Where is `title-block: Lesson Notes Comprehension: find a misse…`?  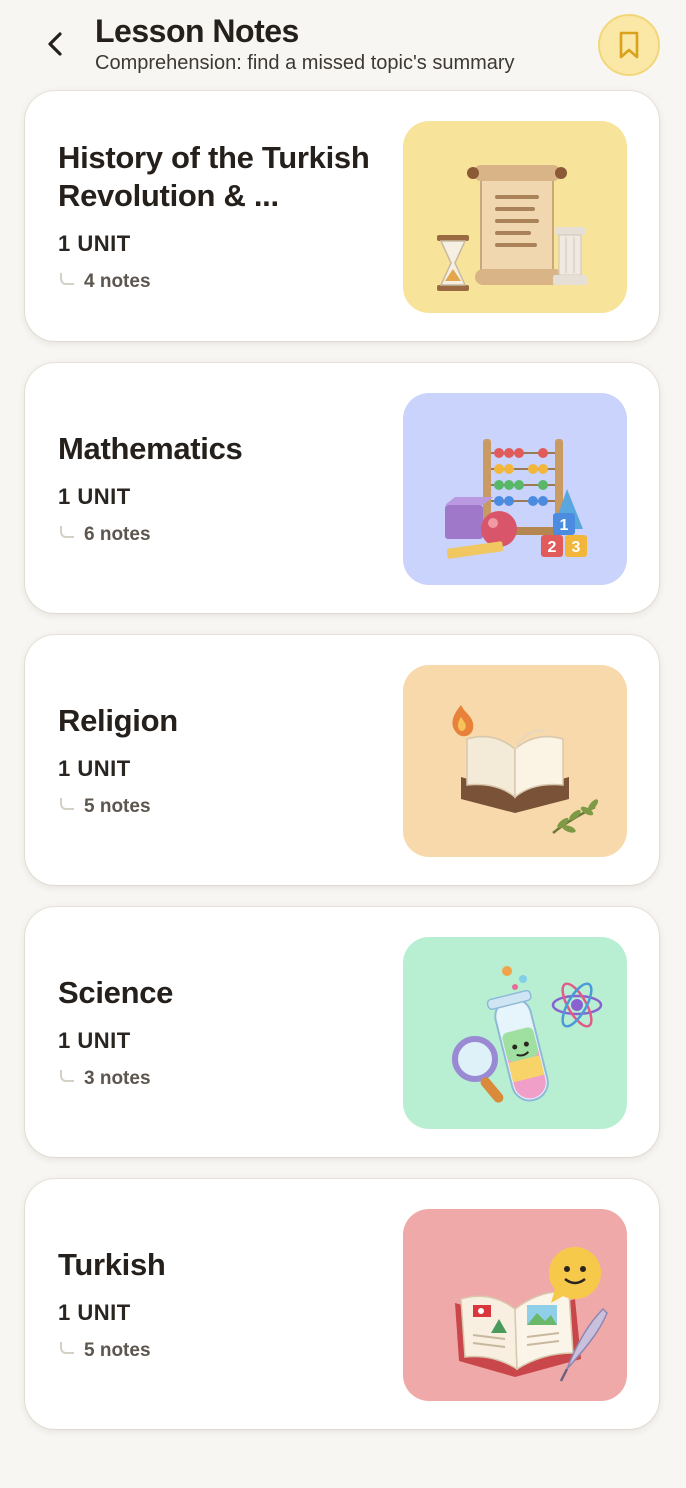 title-block: Lesson Notes Comprehension: find a misse… is located at coordinates (305, 44).